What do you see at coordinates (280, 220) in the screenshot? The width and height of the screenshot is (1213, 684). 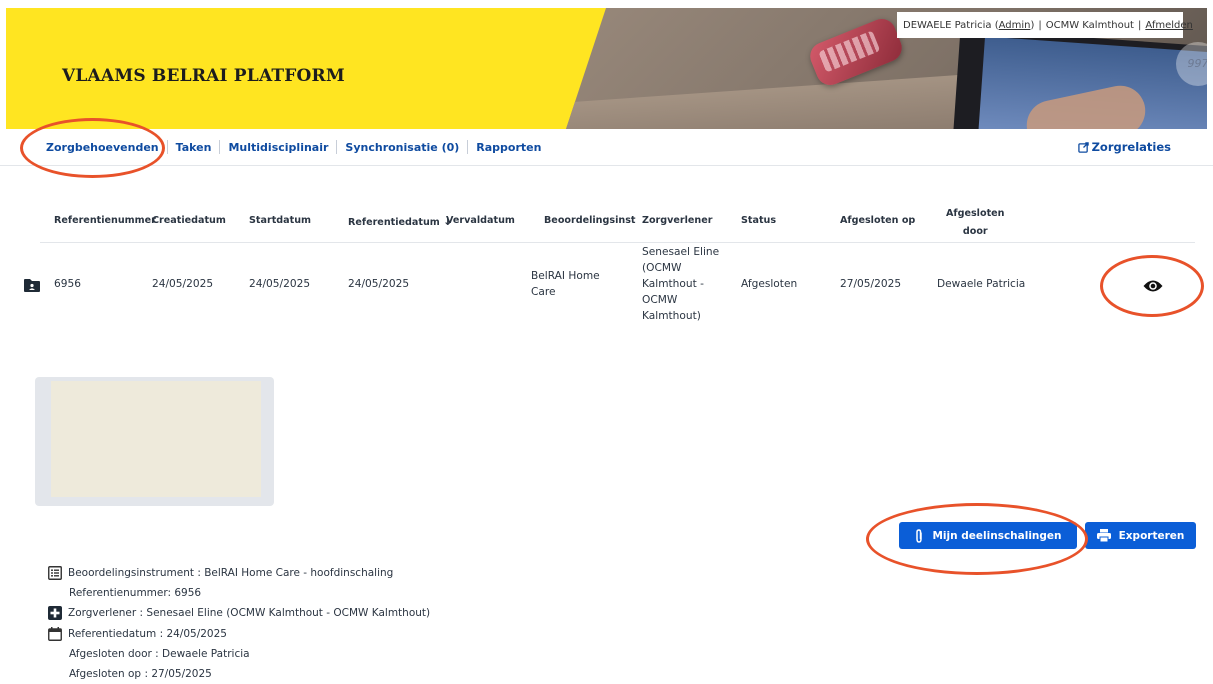 I see `col-startdatum: Startdatum` at bounding box center [280, 220].